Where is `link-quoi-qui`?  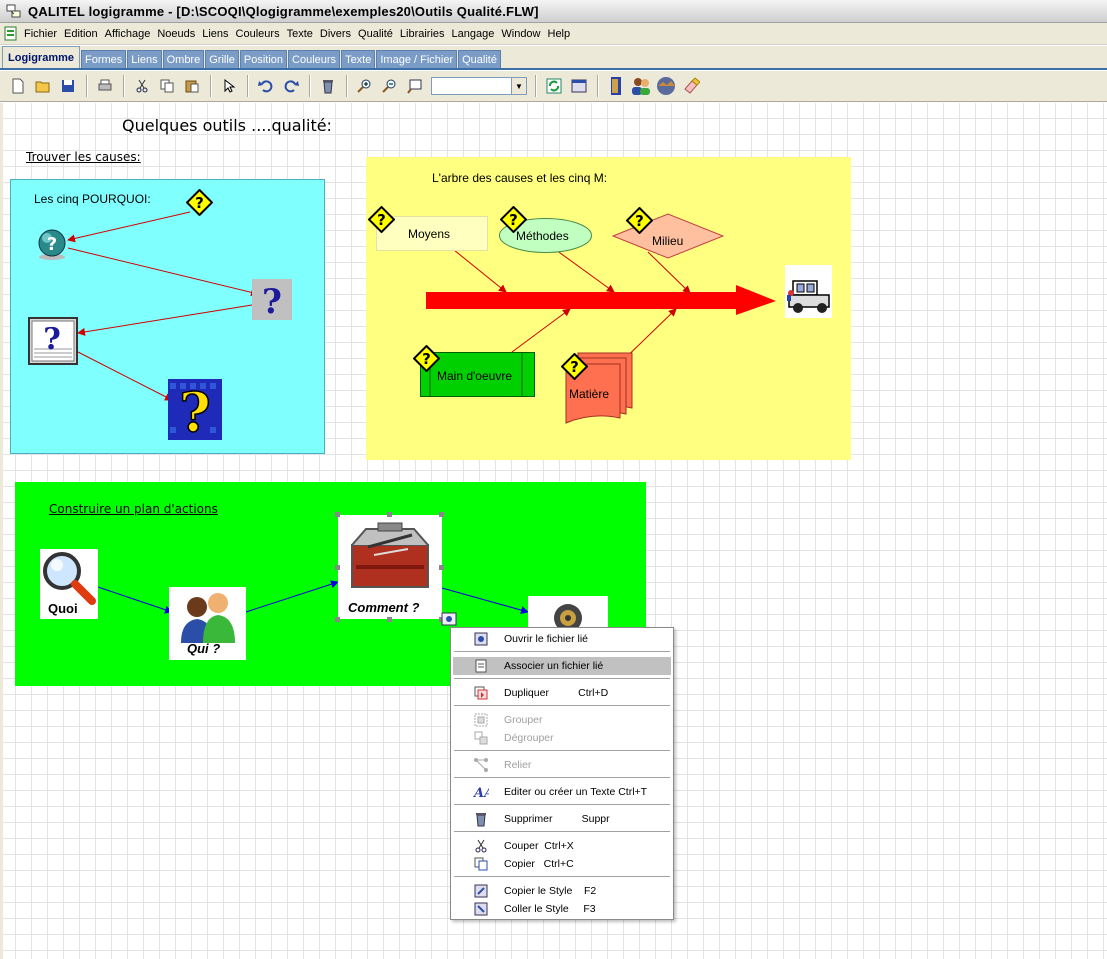 link-quoi-qui is located at coordinates (135, 600).